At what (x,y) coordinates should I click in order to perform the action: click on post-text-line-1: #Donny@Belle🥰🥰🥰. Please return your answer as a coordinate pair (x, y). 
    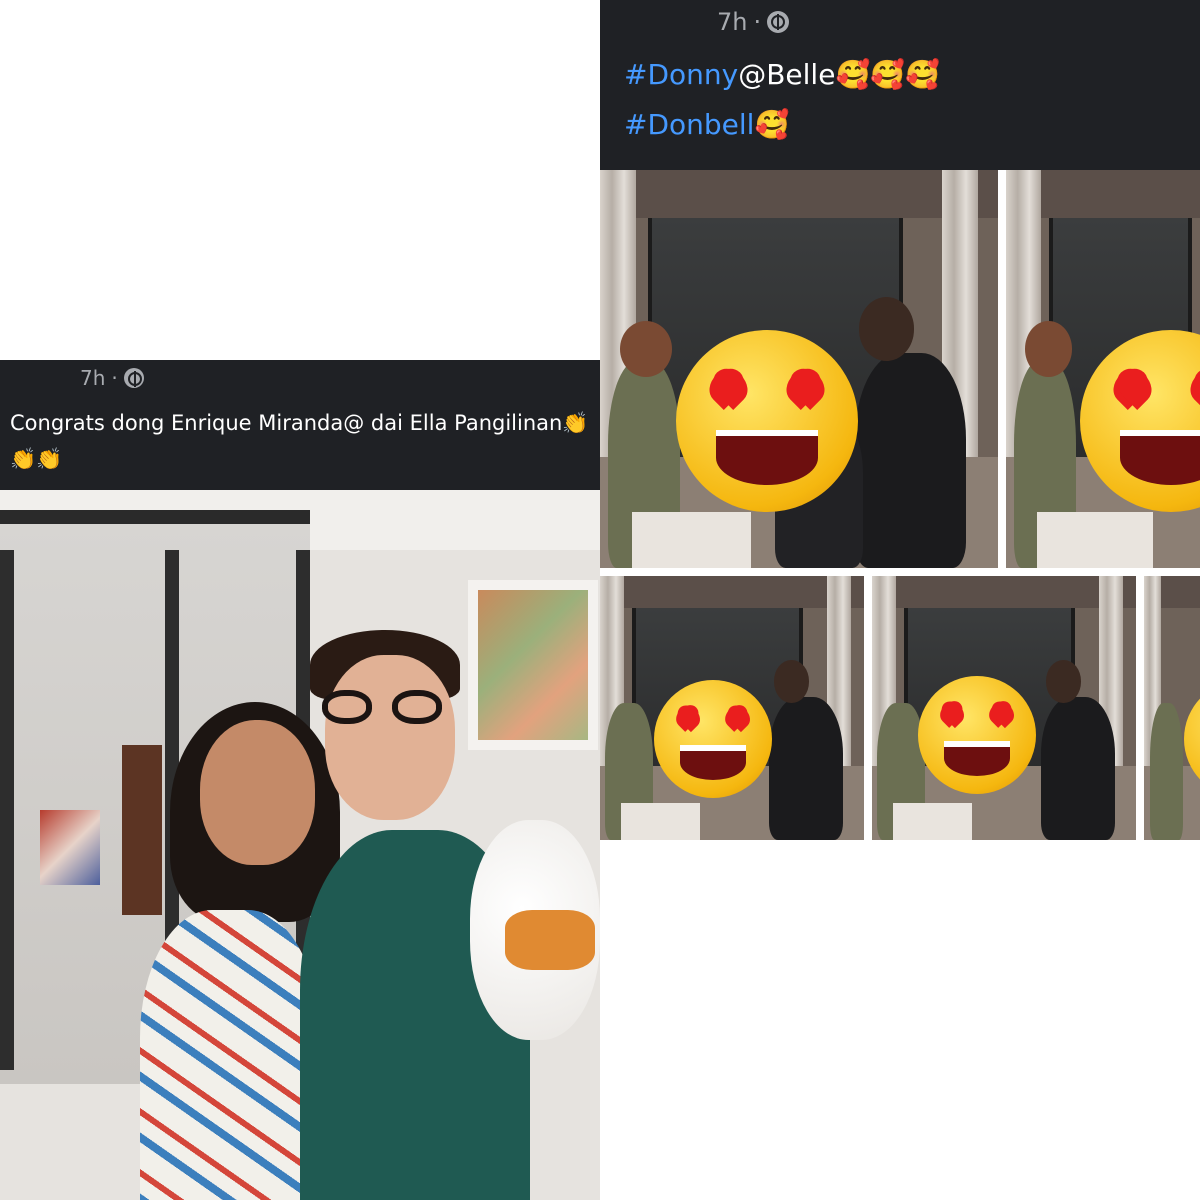
    Looking at the image, I should click on (782, 74).